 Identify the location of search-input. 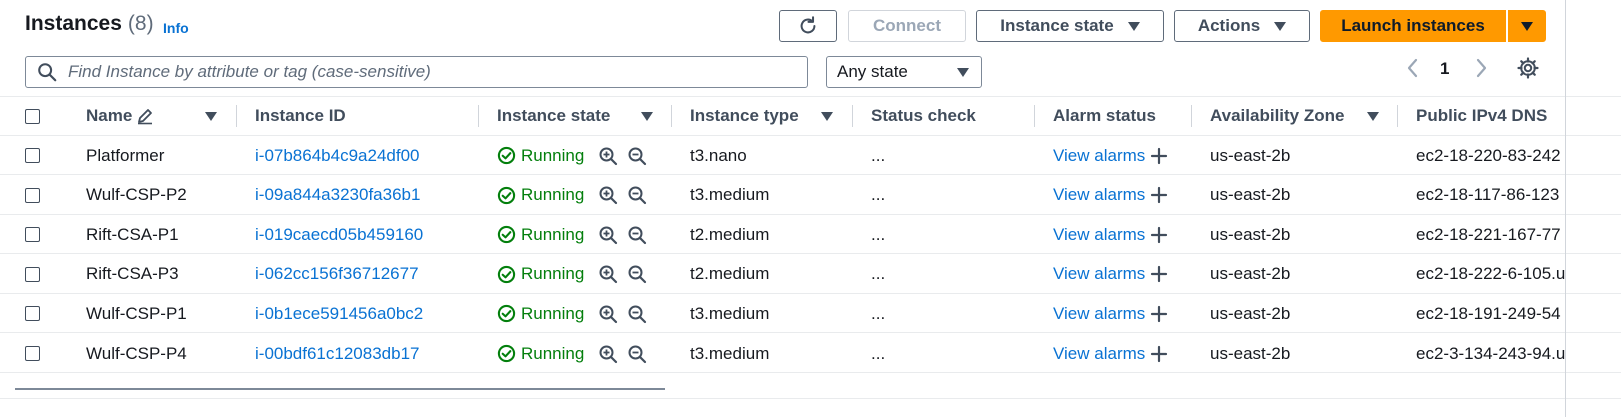
(428, 72).